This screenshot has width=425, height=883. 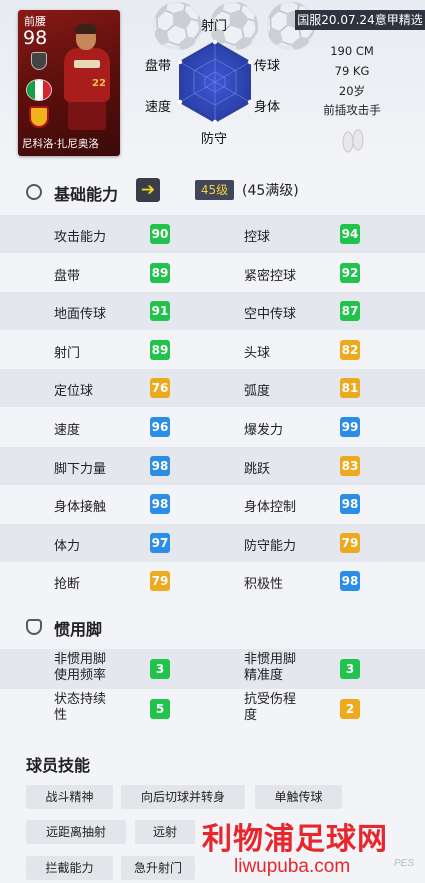 What do you see at coordinates (35, 38) in the screenshot?
I see `card-overall: 98` at bounding box center [35, 38].